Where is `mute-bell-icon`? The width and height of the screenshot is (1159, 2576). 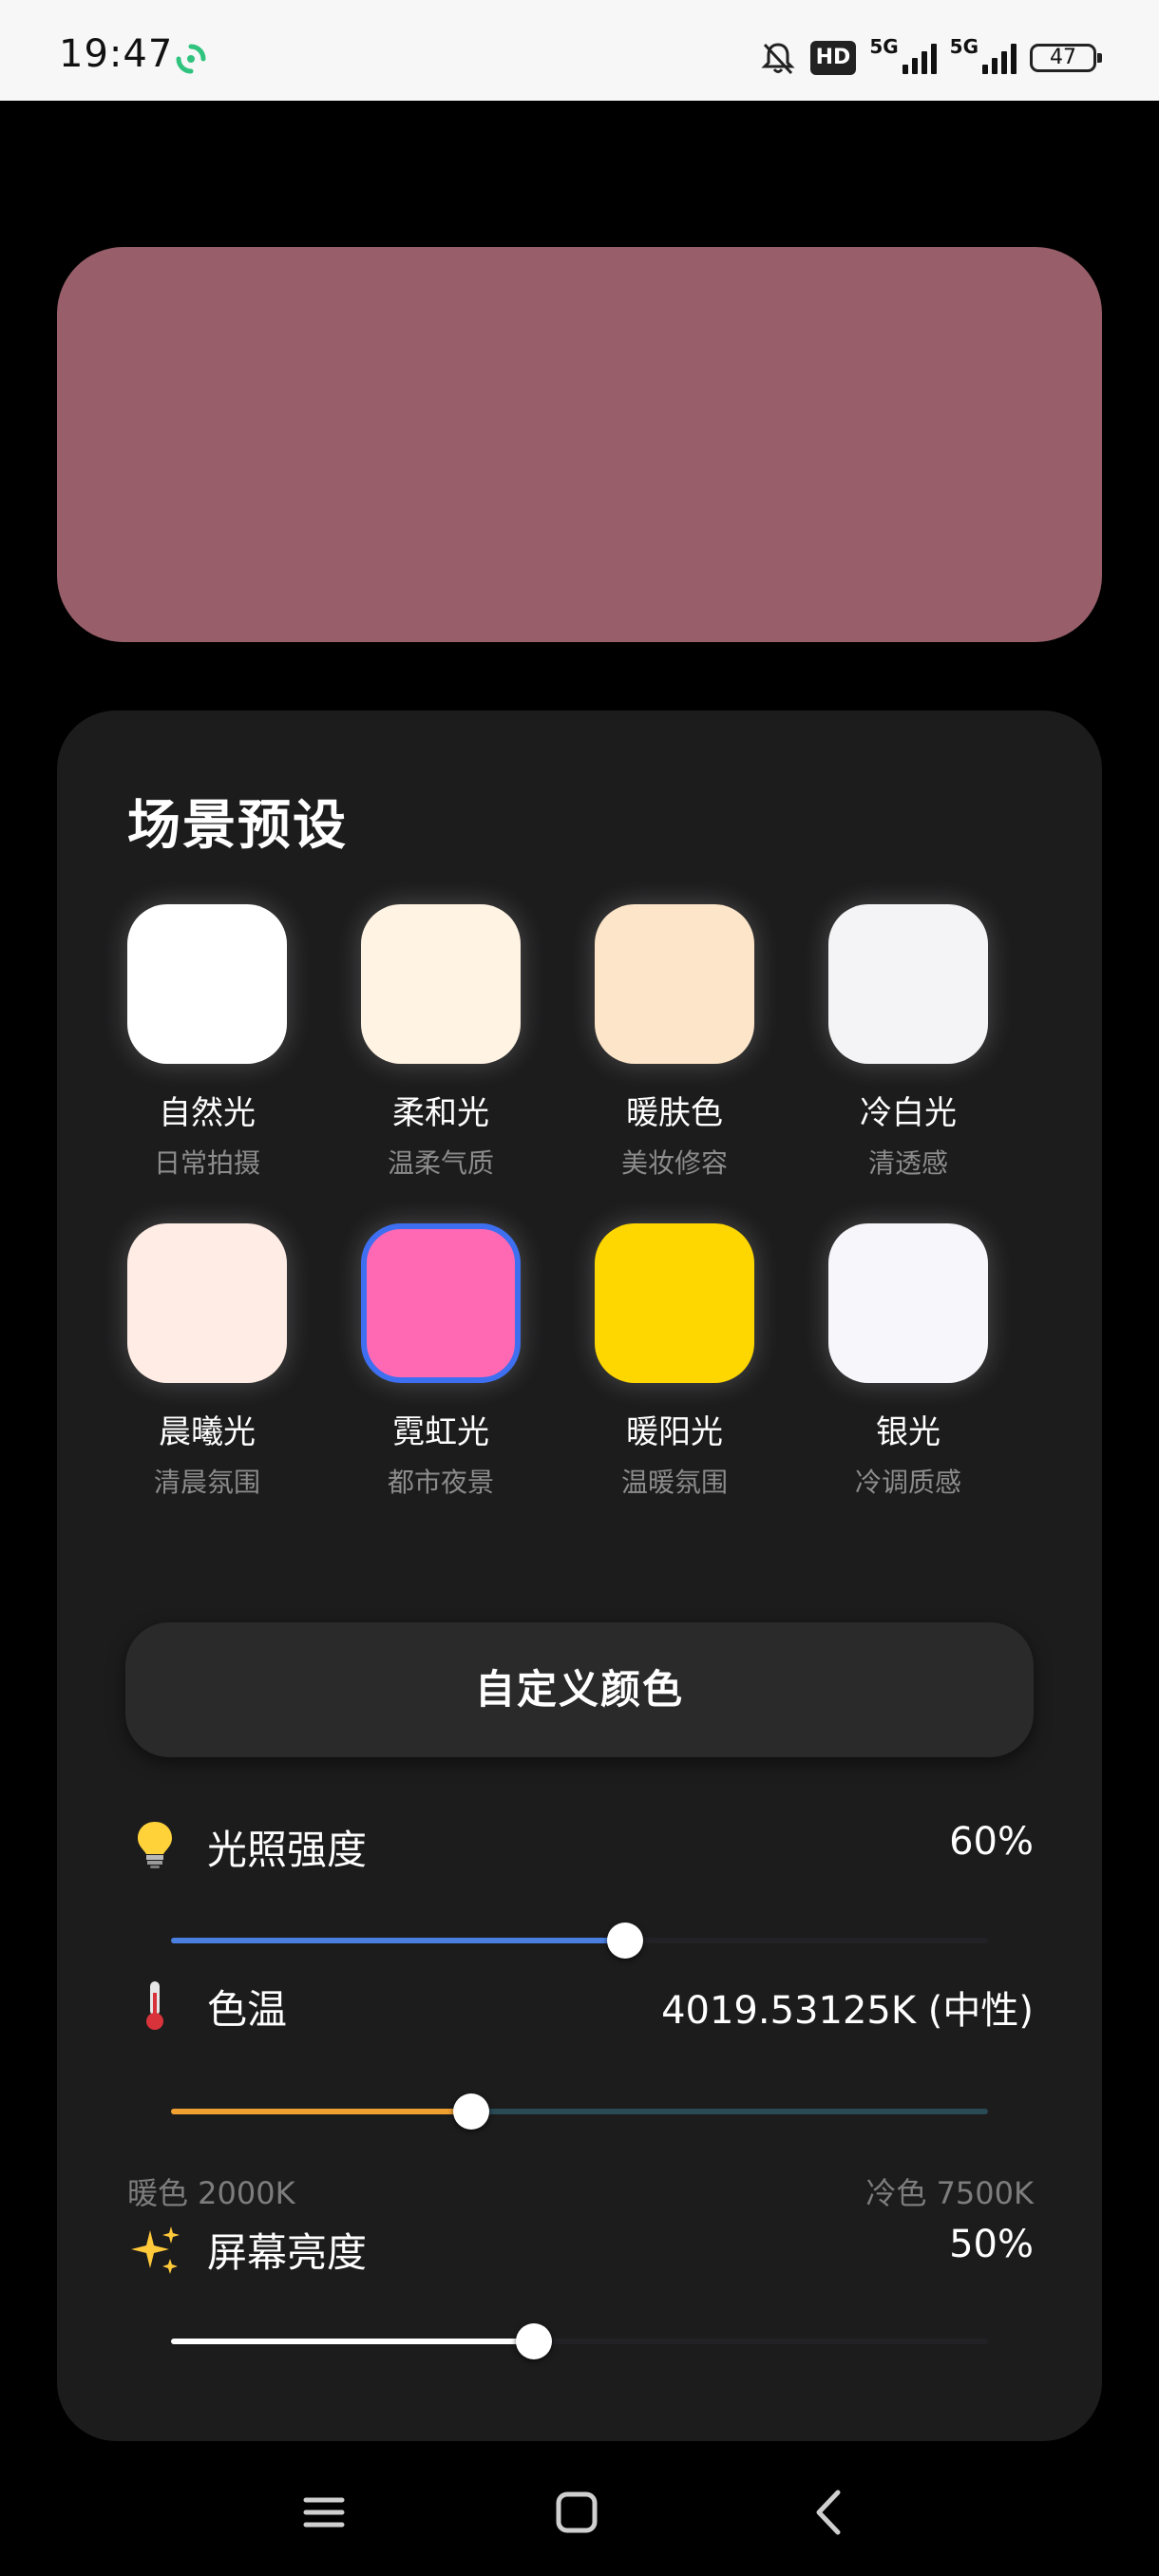 mute-bell-icon is located at coordinates (778, 59).